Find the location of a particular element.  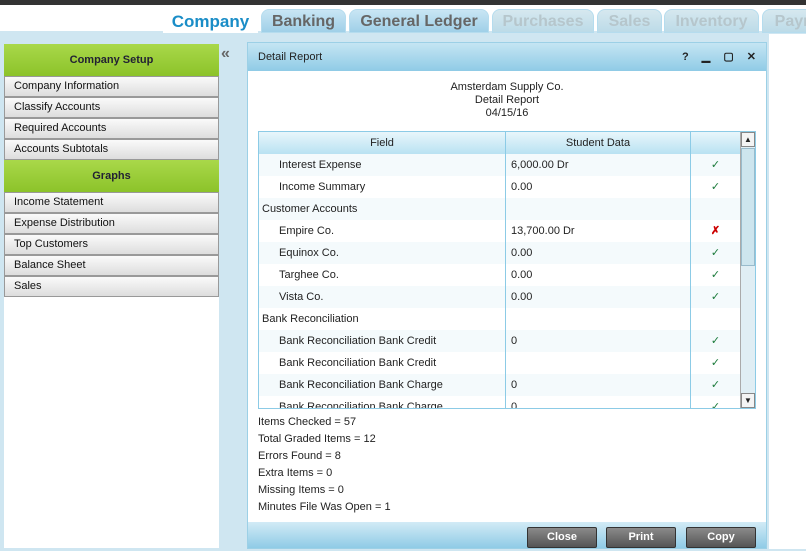

summary-line: Minutes File Was Open = 1 is located at coordinates (324, 507).